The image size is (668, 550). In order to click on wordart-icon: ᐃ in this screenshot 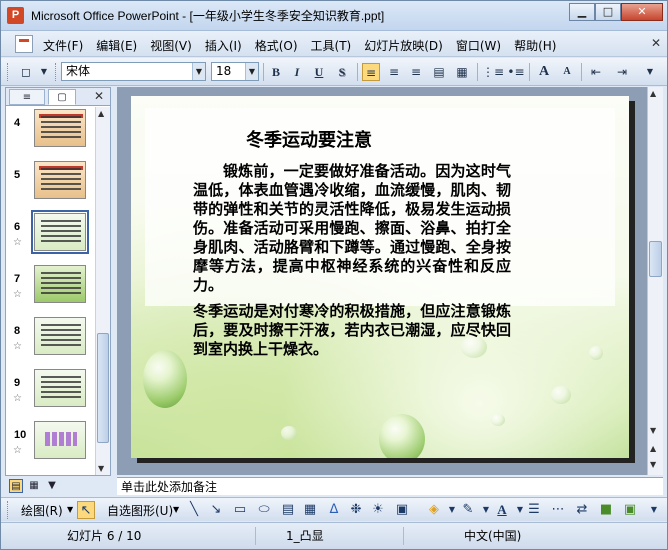, I will do `click(334, 510)`.